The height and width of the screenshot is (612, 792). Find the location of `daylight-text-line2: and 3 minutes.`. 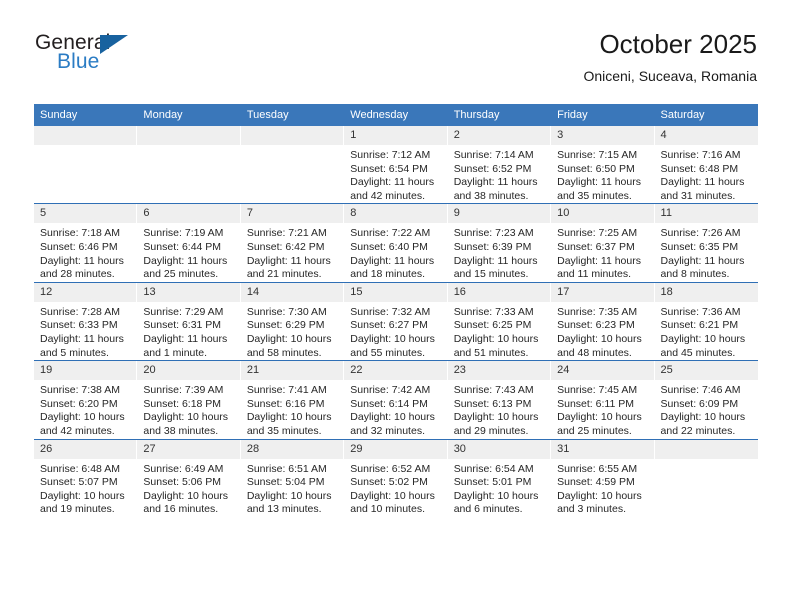

daylight-text-line2: and 3 minutes. is located at coordinates (591, 509).